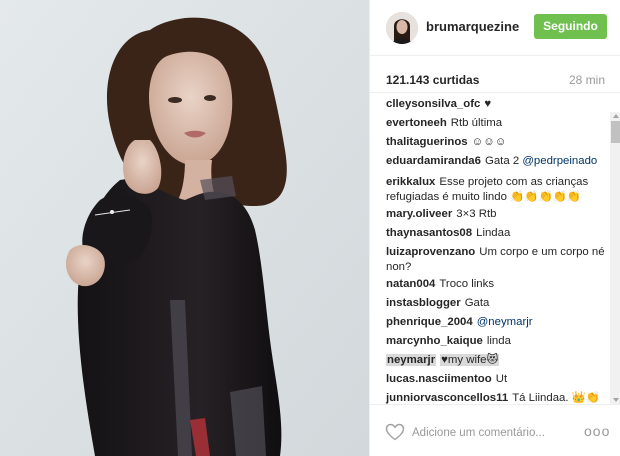 The width and height of the screenshot is (620, 456). What do you see at coordinates (497, 303) in the screenshot?
I see `comment-item: instasblogger Gata` at bounding box center [497, 303].